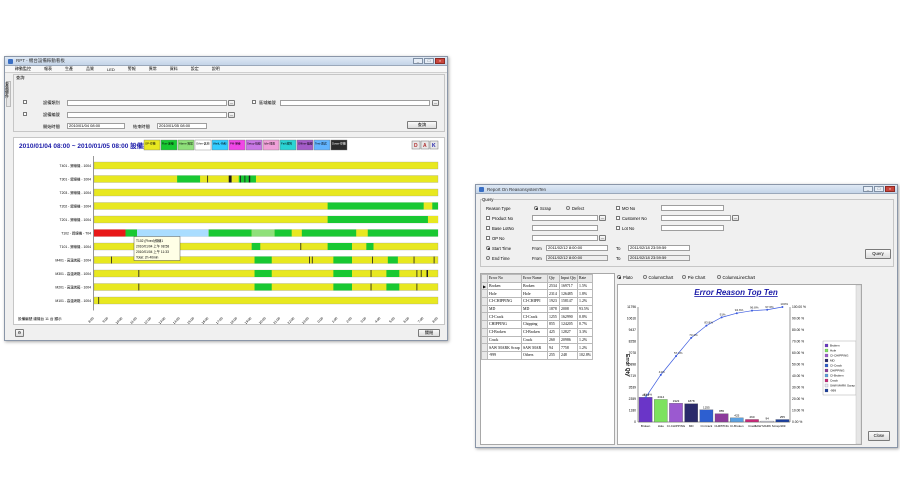  I want to click on mo-no-field, so click(692, 208).